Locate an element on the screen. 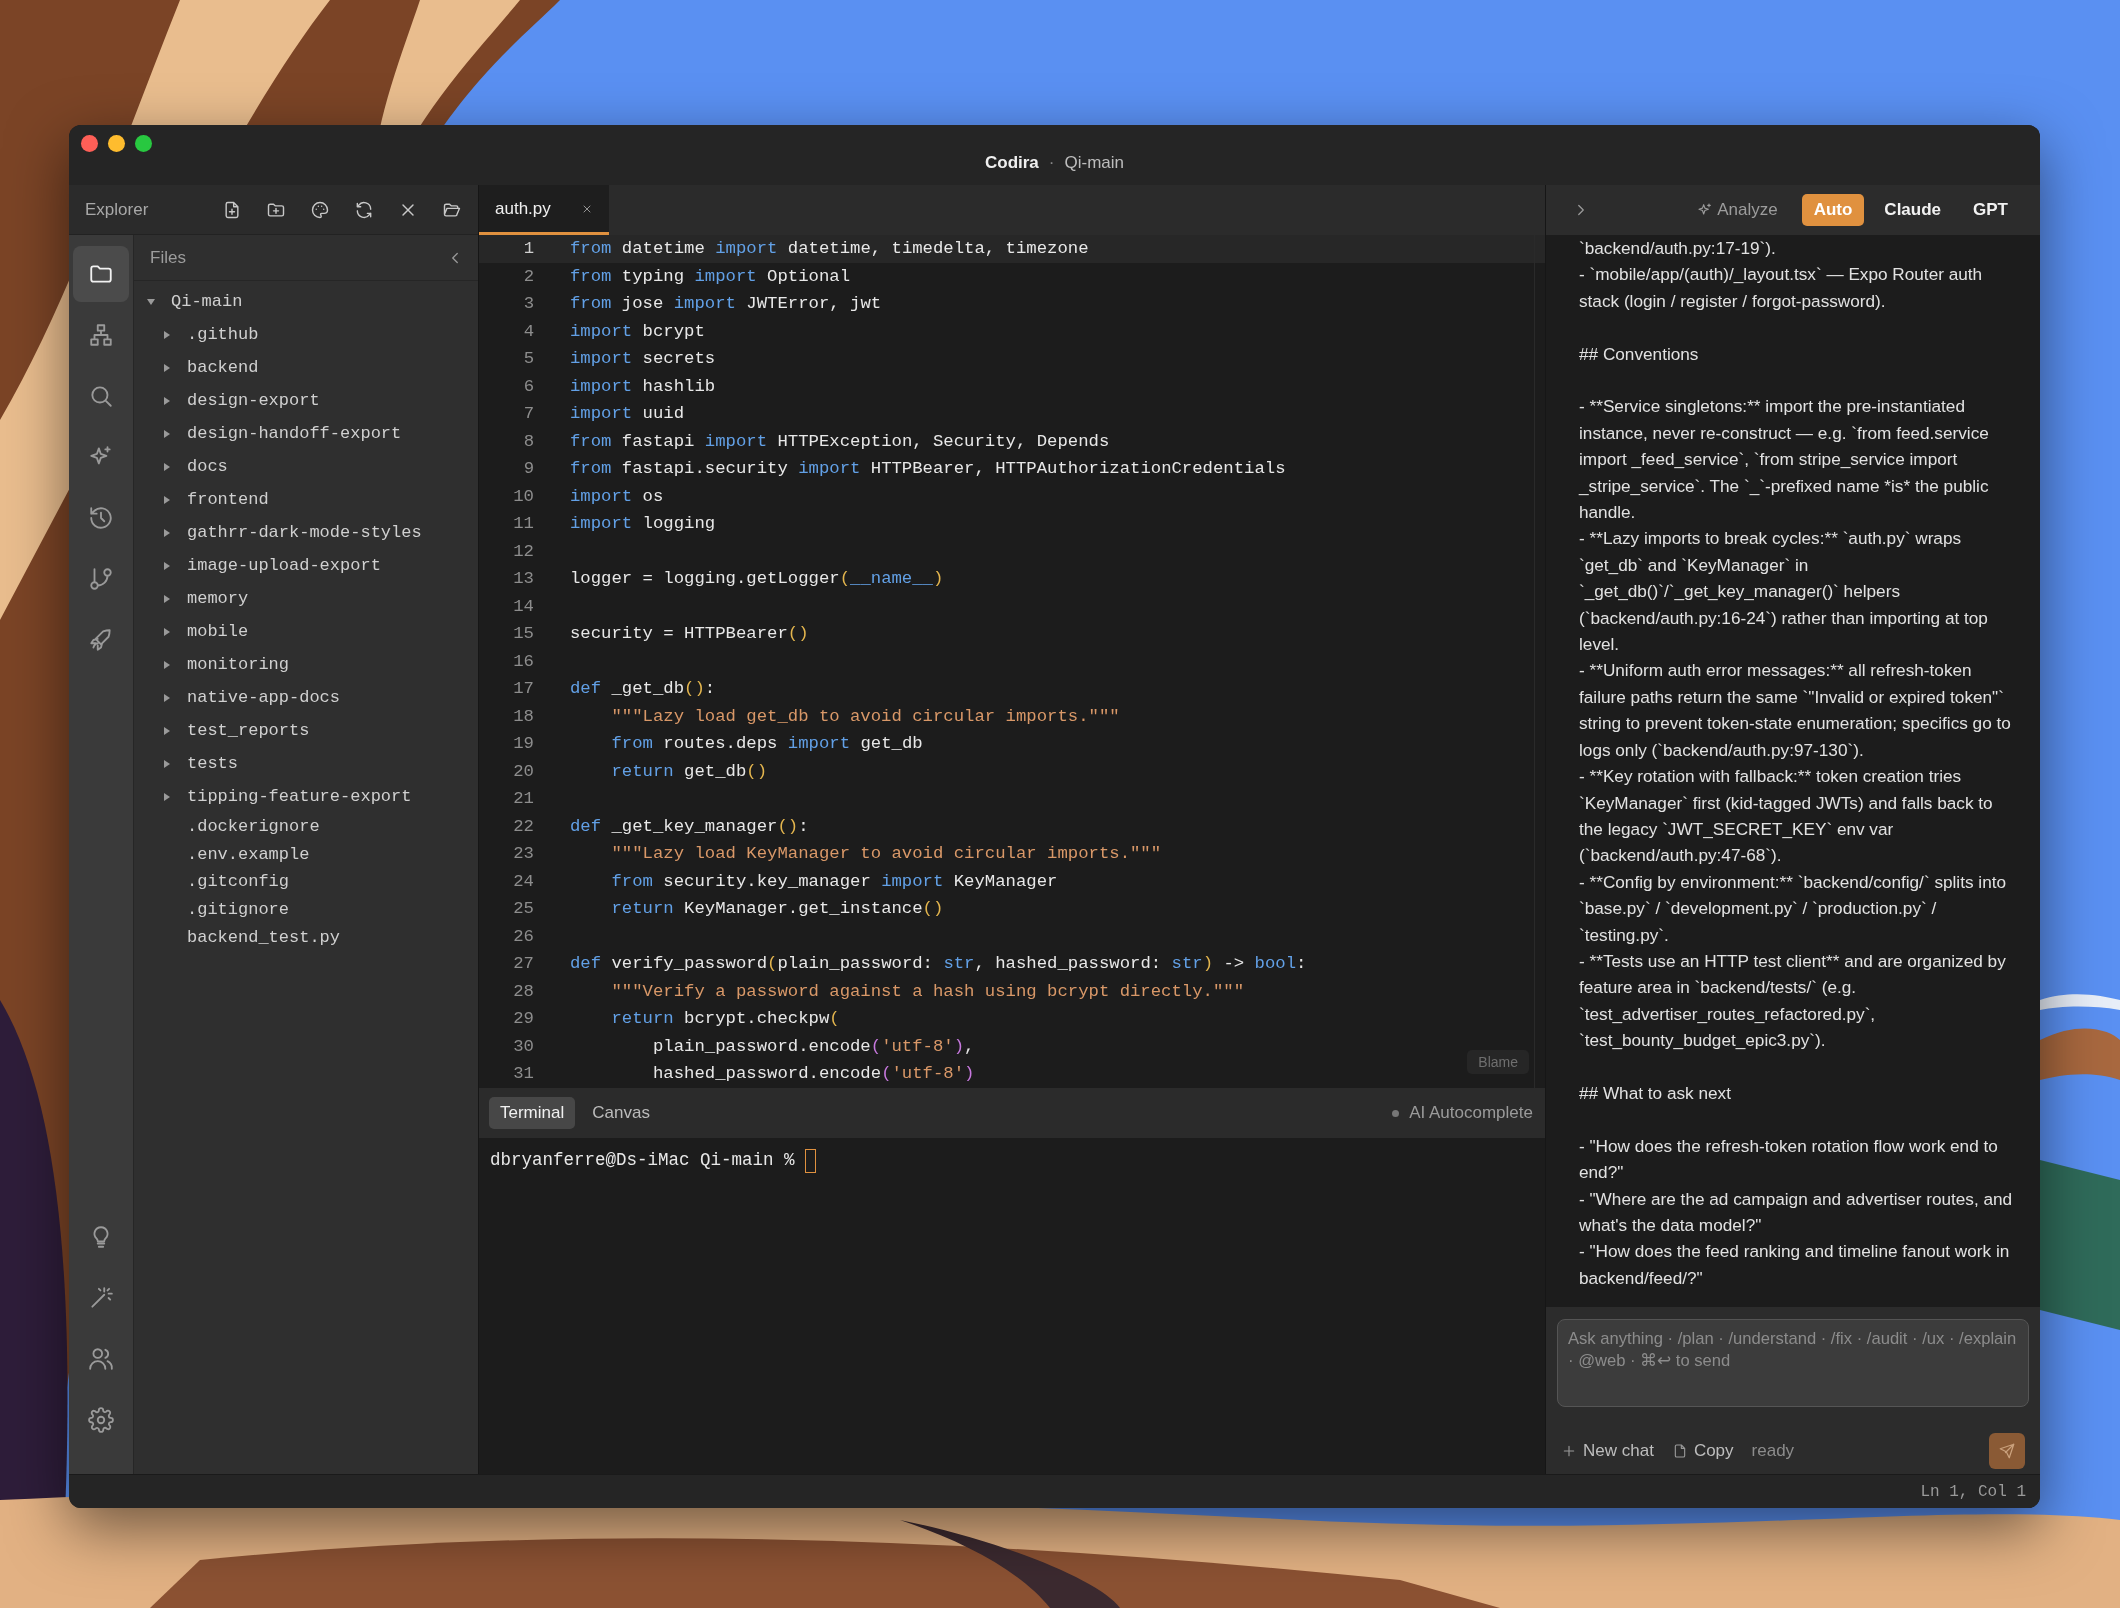 The height and width of the screenshot is (1608, 2120). code-line: plain_password.encode('utf-8'), is located at coordinates (813, 1046).